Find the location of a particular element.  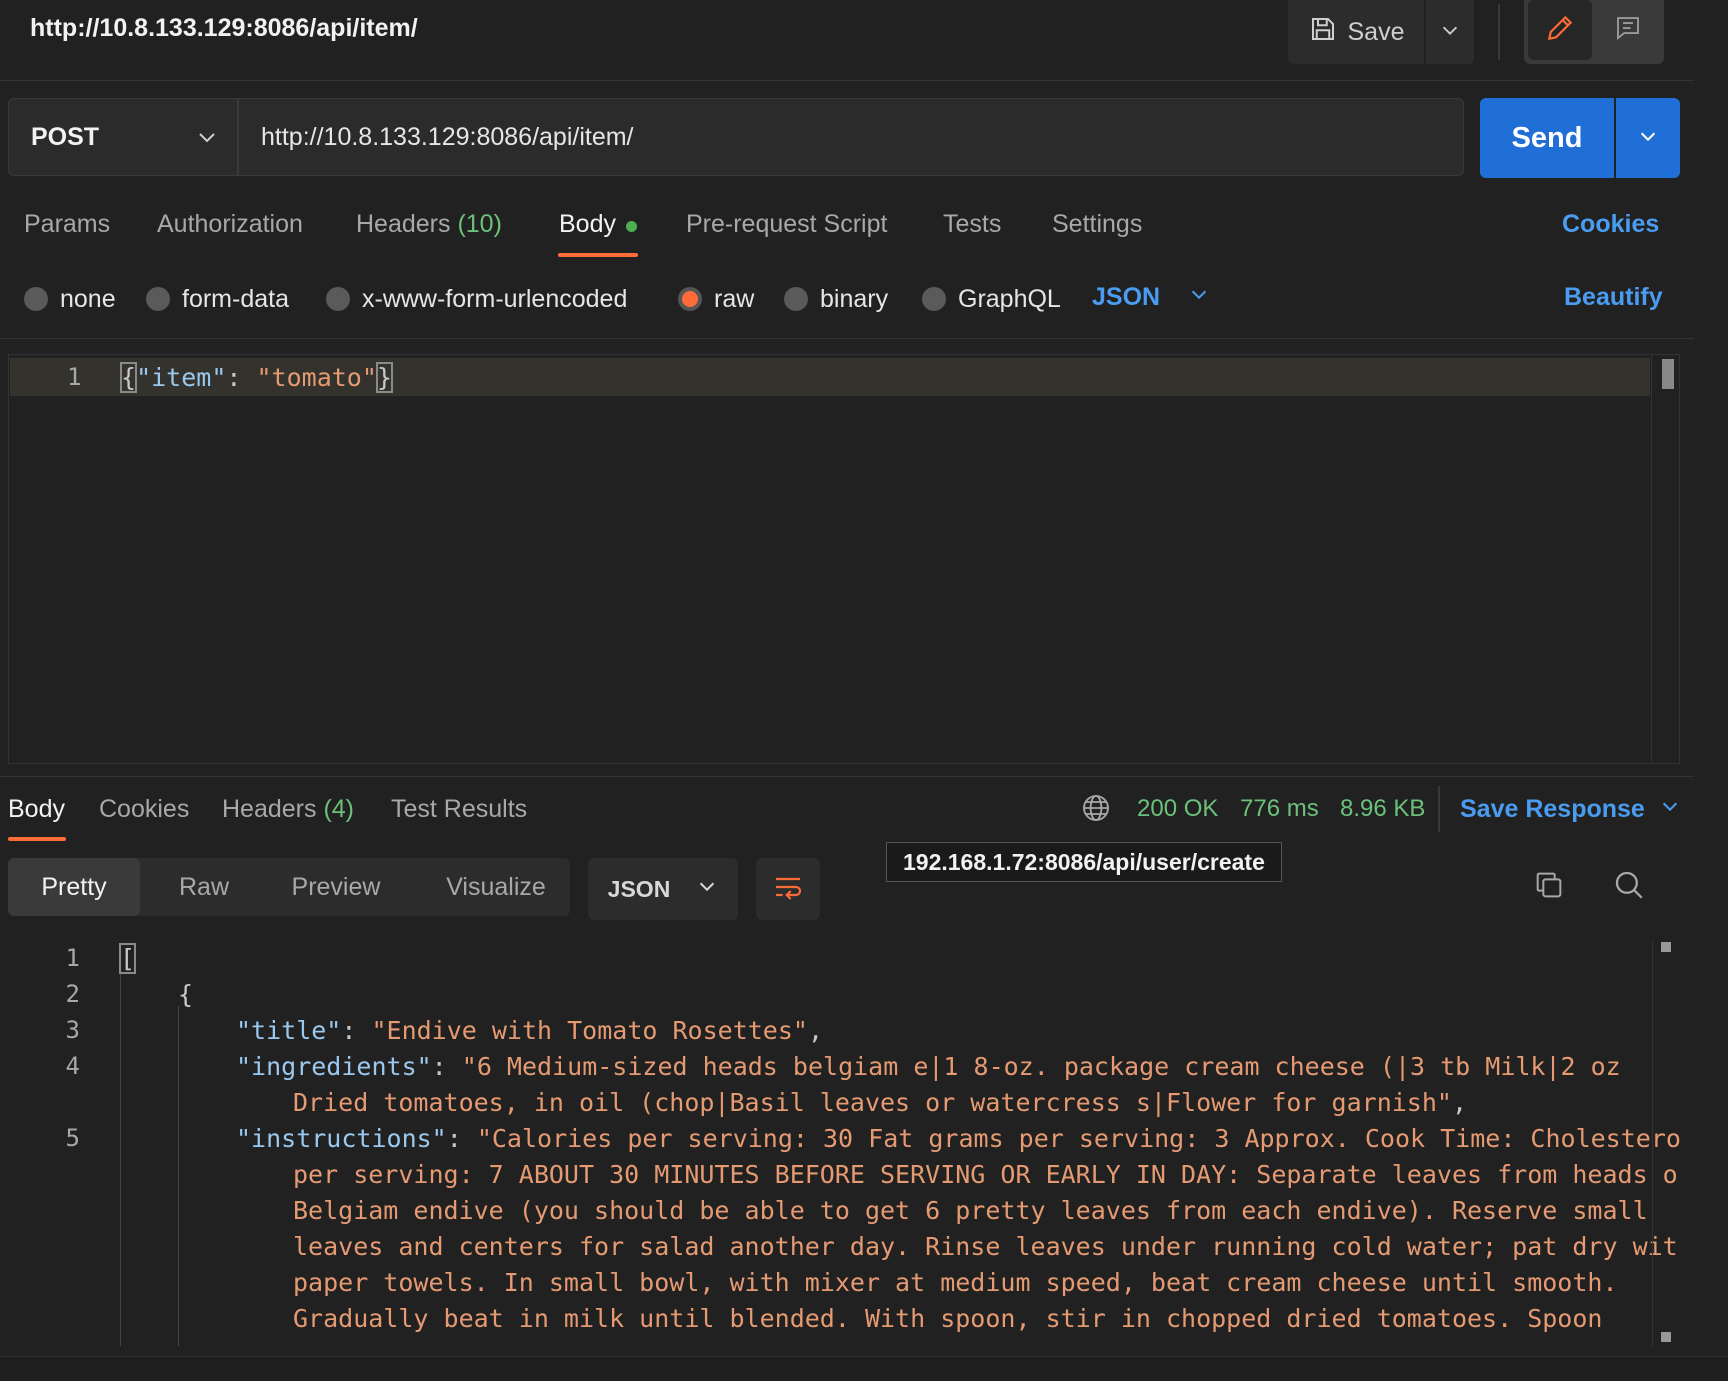

response-tab-headers-label: Headers is located at coordinates (269, 809).